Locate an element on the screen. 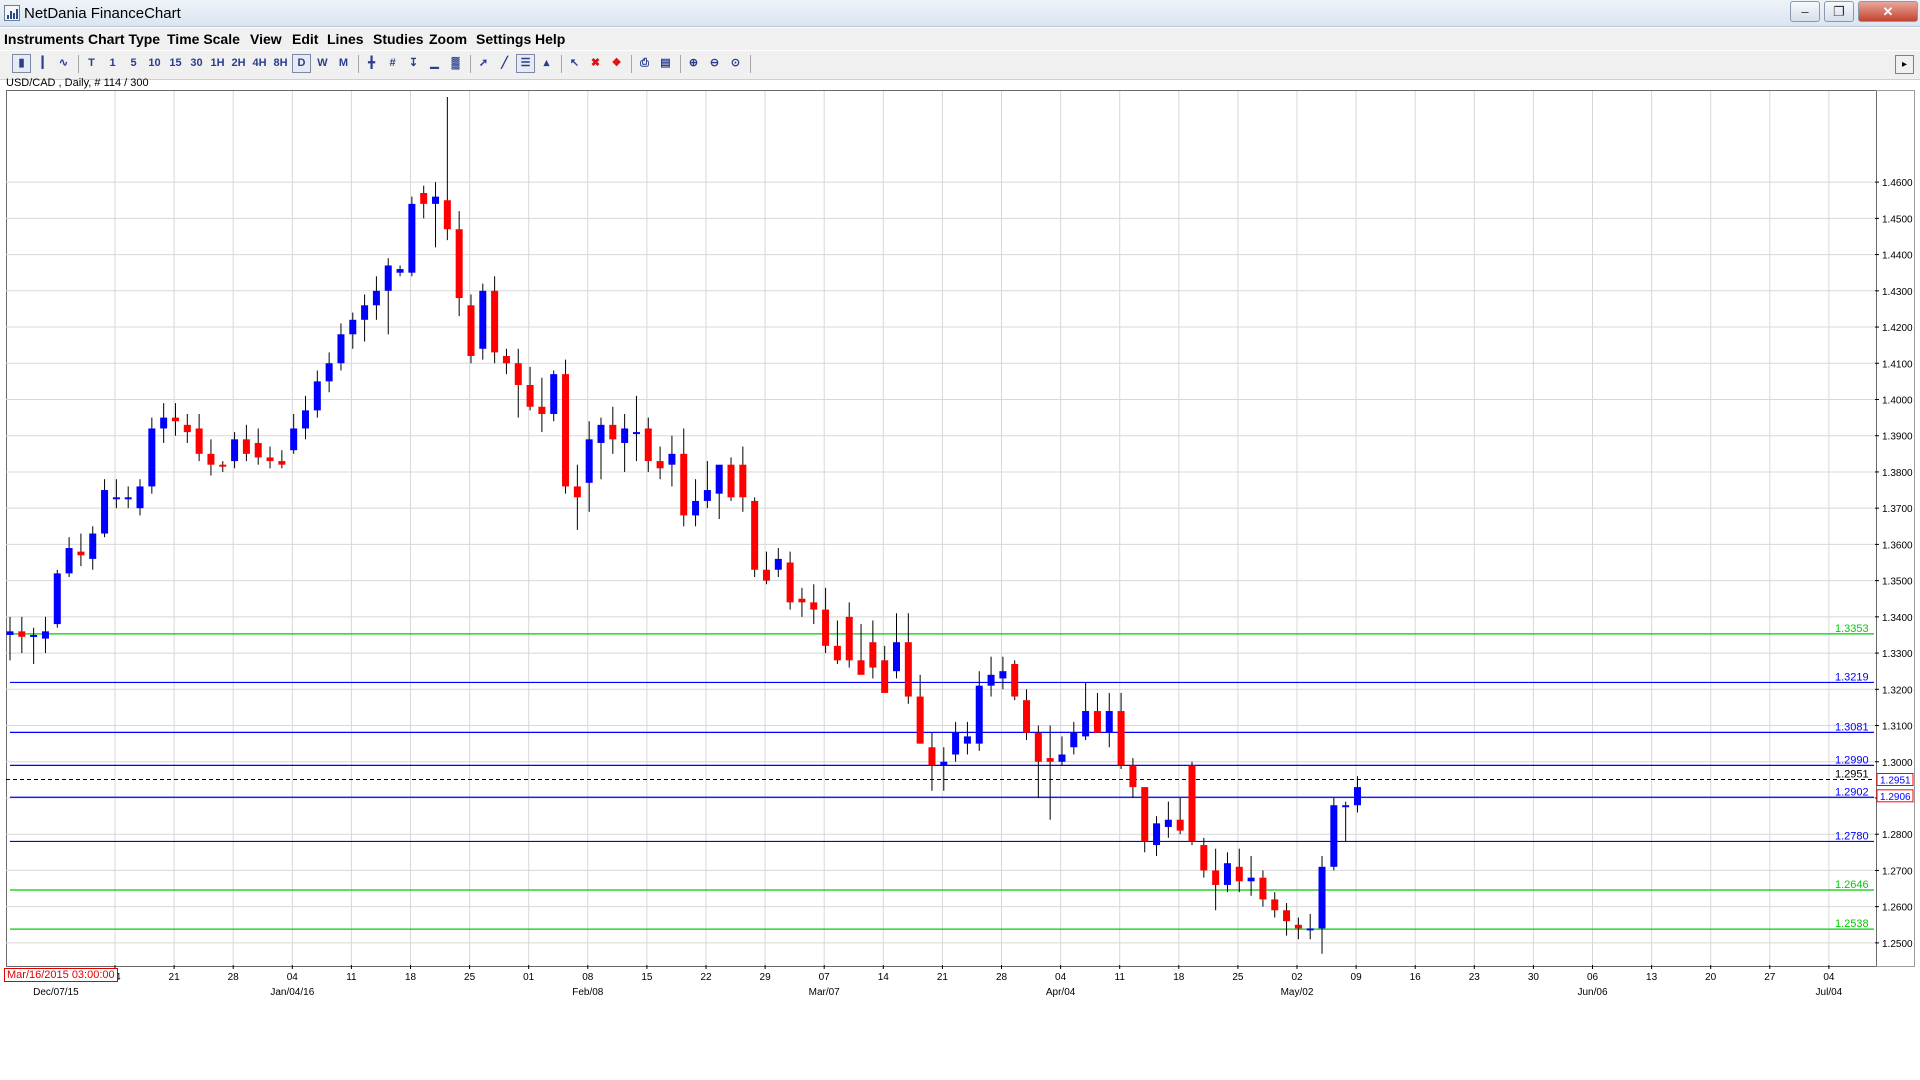  print-preview-icon: ▤ is located at coordinates (665, 63).